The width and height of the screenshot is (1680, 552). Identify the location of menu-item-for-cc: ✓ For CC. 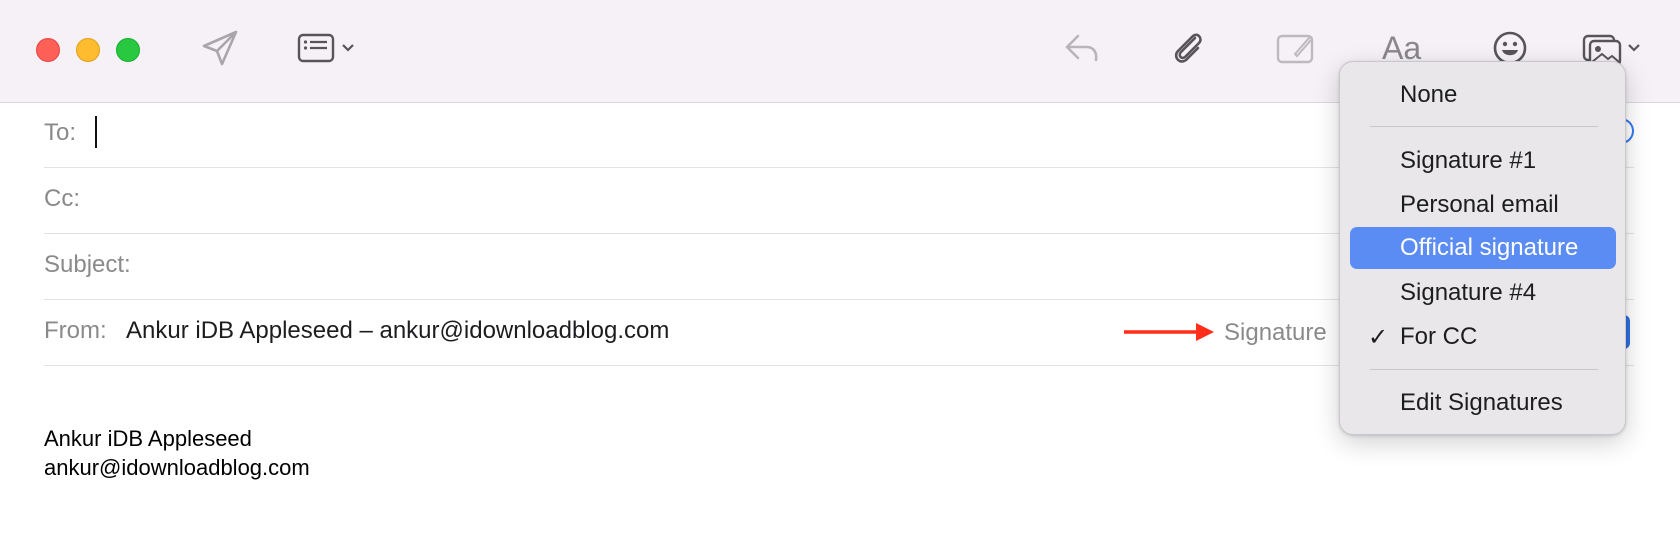
(1483, 337).